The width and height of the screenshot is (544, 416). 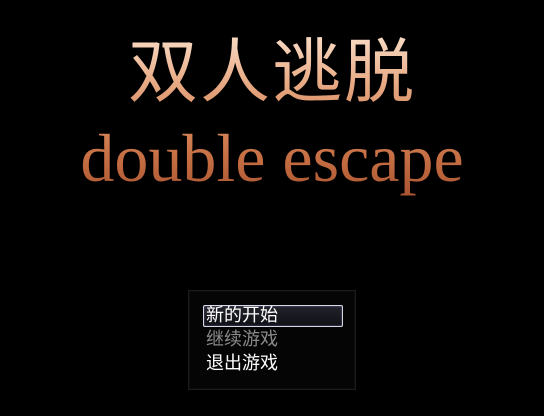 I want to click on exit-game-button: 退出游戏, so click(x=273, y=364).